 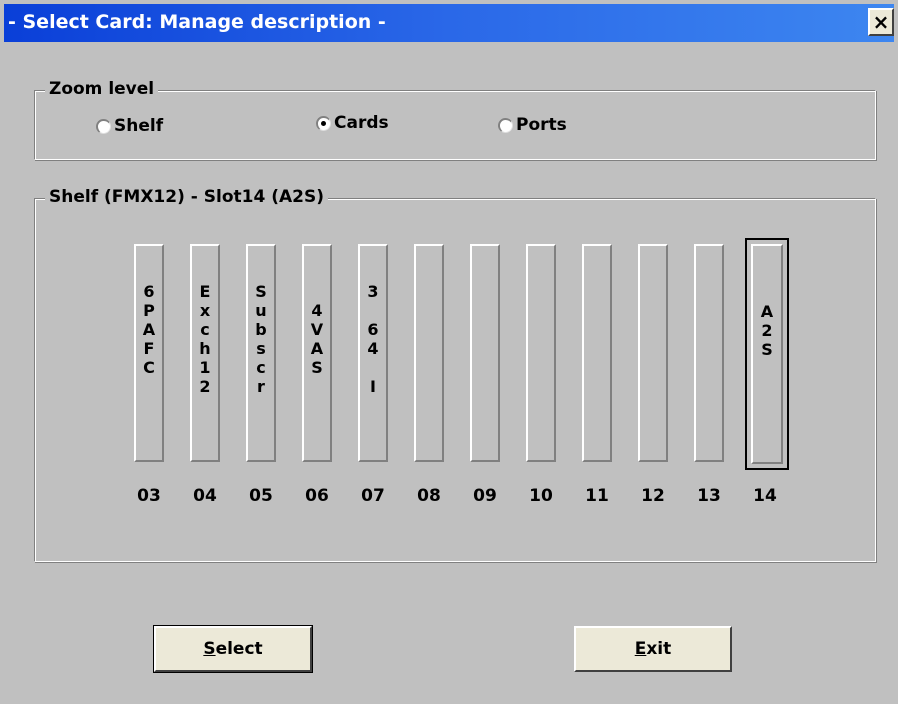 I want to click on radio-cards: Cards, so click(x=352, y=123).